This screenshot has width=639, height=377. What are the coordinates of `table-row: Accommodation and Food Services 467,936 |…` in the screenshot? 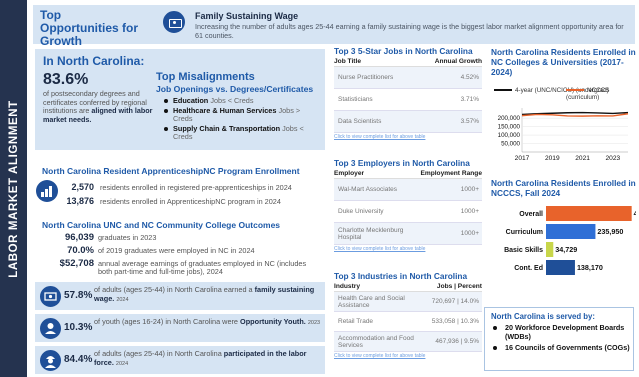 It's located at (408, 342).